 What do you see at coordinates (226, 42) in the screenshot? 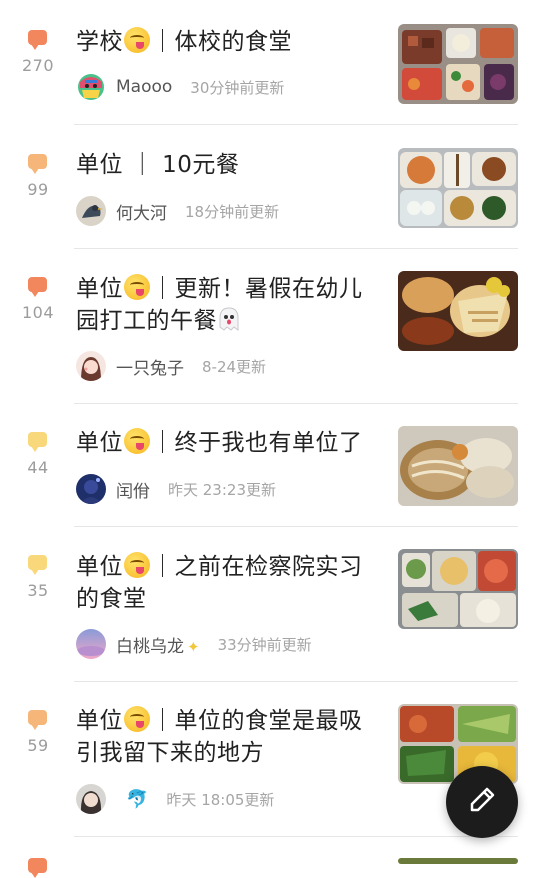
I see `post-title: 学校 ｜体校的食堂` at bounding box center [226, 42].